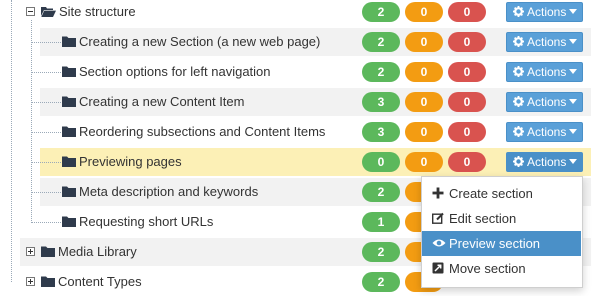 The width and height of the screenshot is (599, 296). What do you see at coordinates (439, 243) in the screenshot?
I see `eye-icon` at bounding box center [439, 243].